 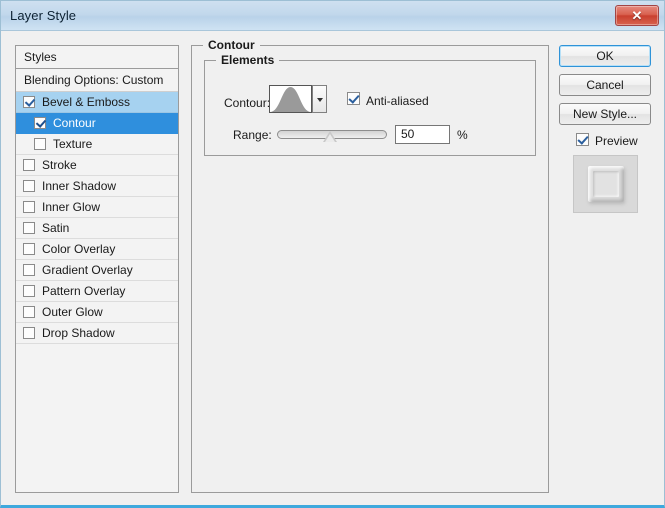 What do you see at coordinates (97, 123) in the screenshot?
I see `style-row: Contour` at bounding box center [97, 123].